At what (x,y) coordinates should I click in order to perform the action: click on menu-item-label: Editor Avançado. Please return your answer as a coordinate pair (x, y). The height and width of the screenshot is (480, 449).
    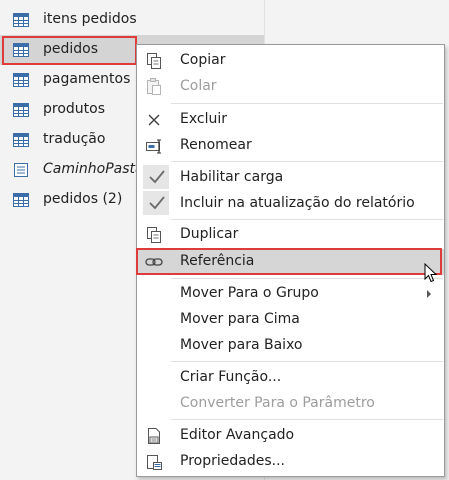
    Looking at the image, I should click on (237, 435).